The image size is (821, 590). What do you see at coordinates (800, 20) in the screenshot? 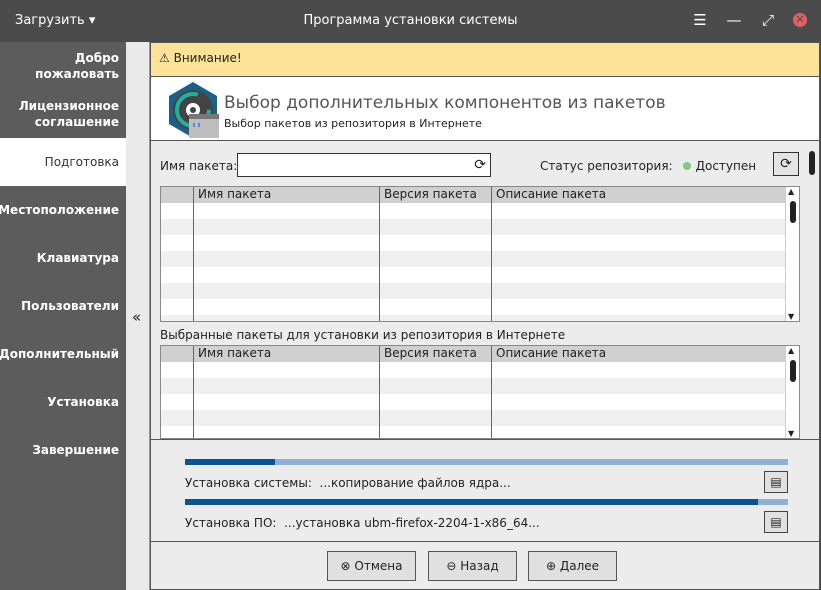
I see `close-icon: ✕` at bounding box center [800, 20].